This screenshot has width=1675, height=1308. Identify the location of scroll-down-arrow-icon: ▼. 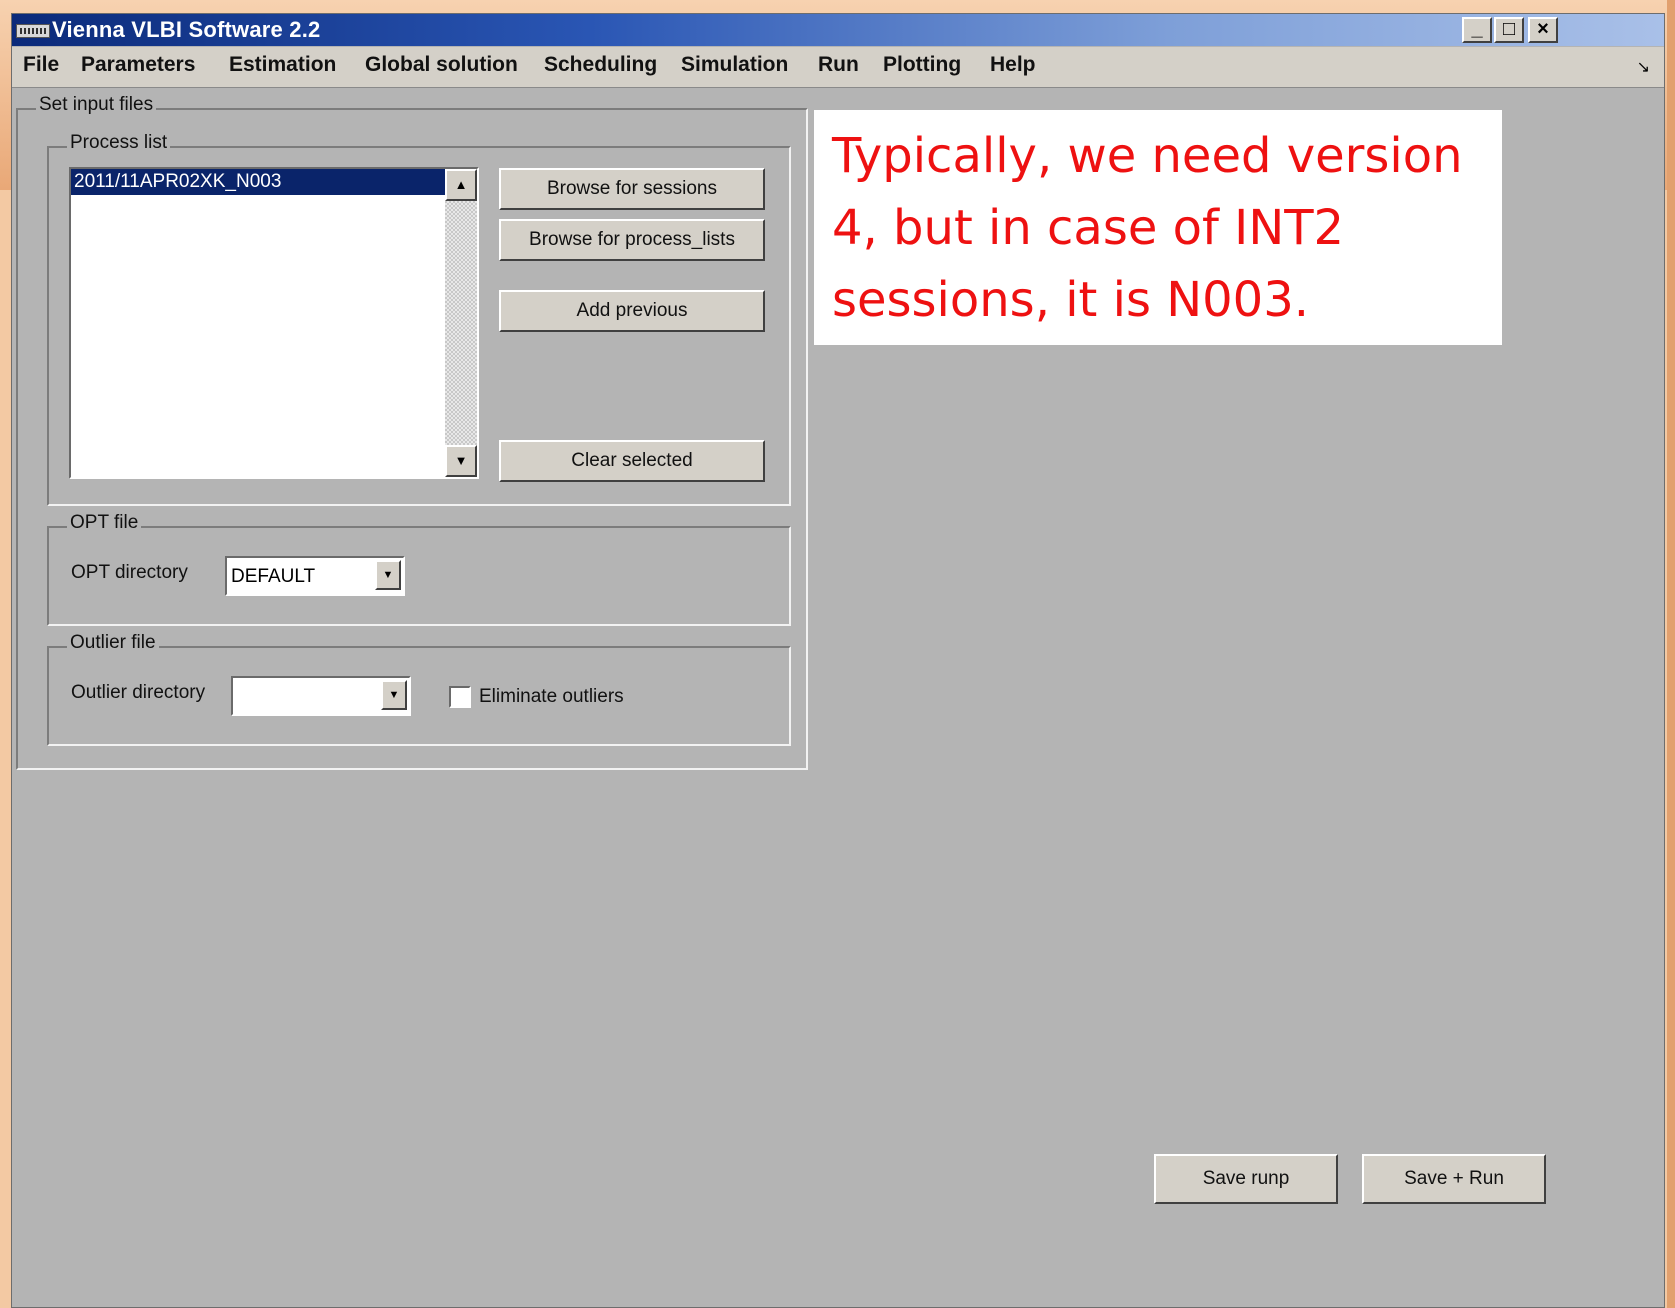
(461, 461).